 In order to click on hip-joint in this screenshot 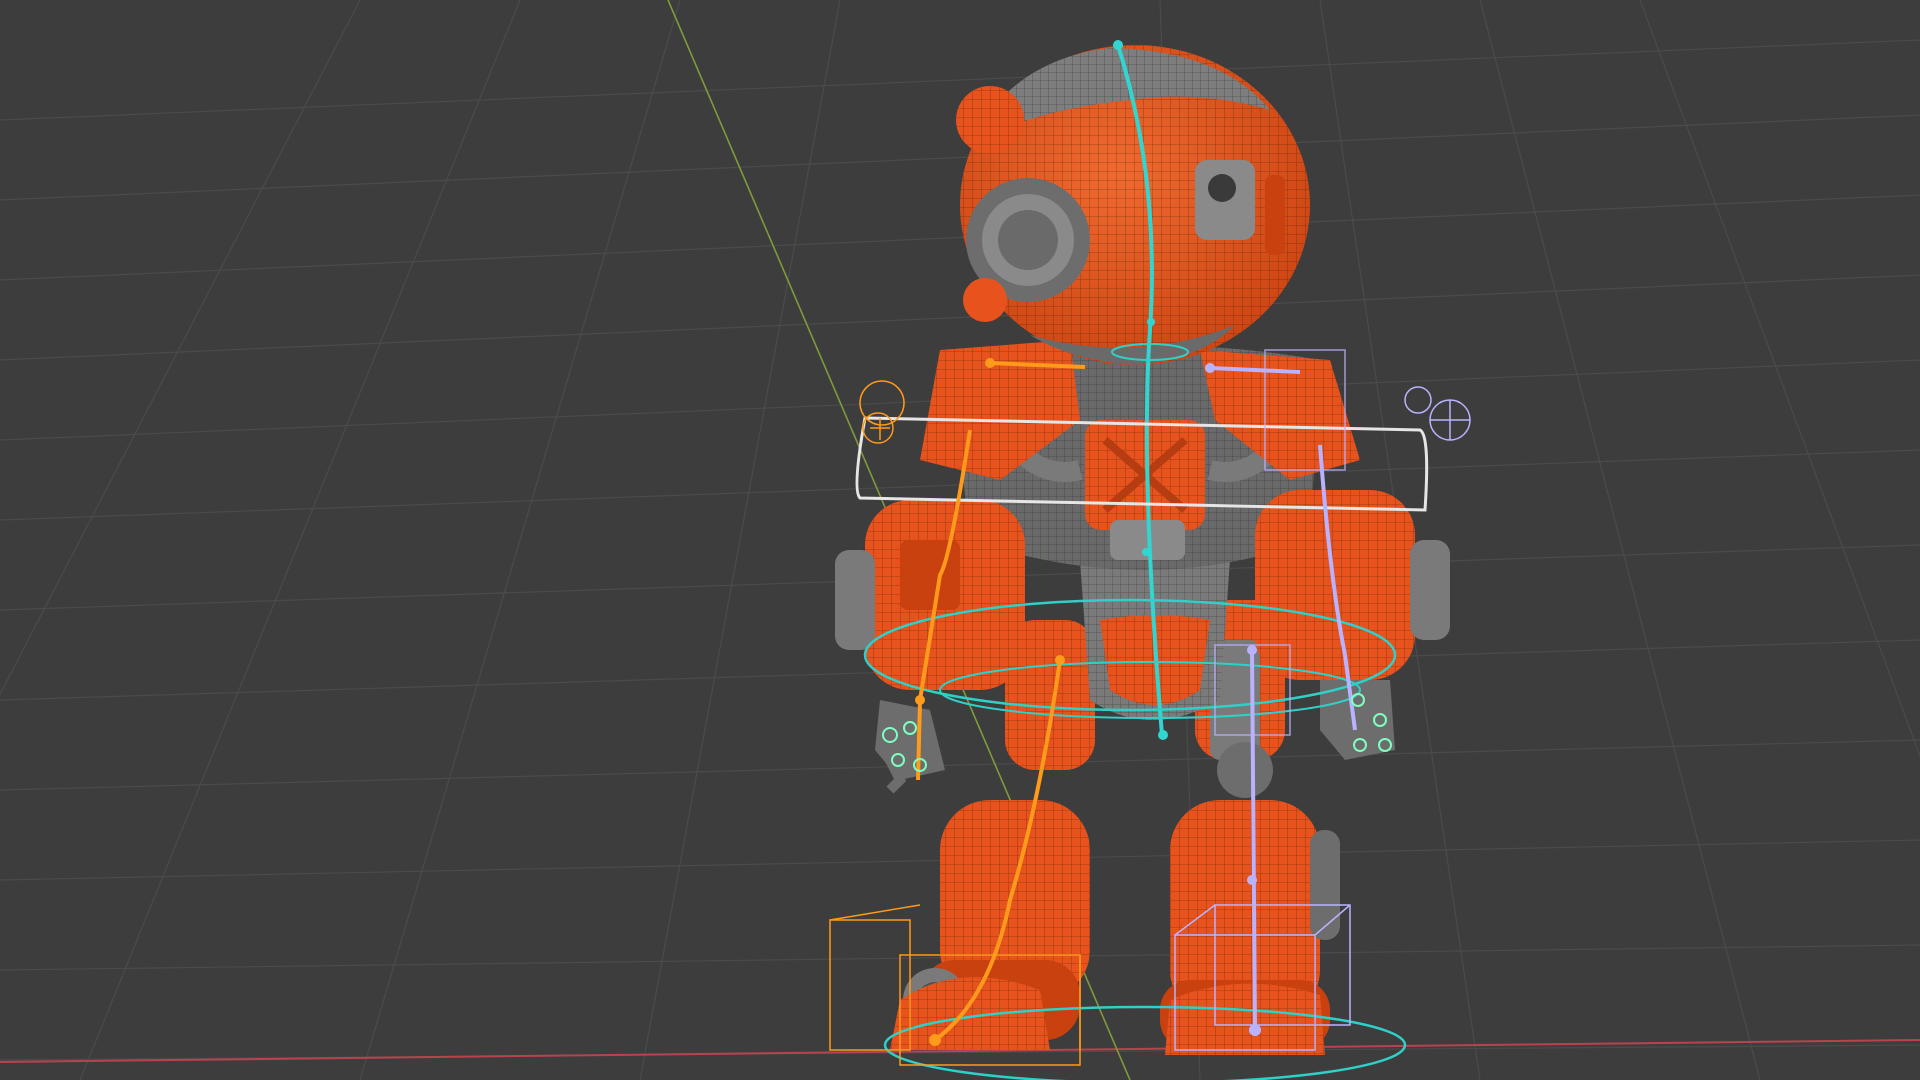, I will do `click(1163, 735)`.